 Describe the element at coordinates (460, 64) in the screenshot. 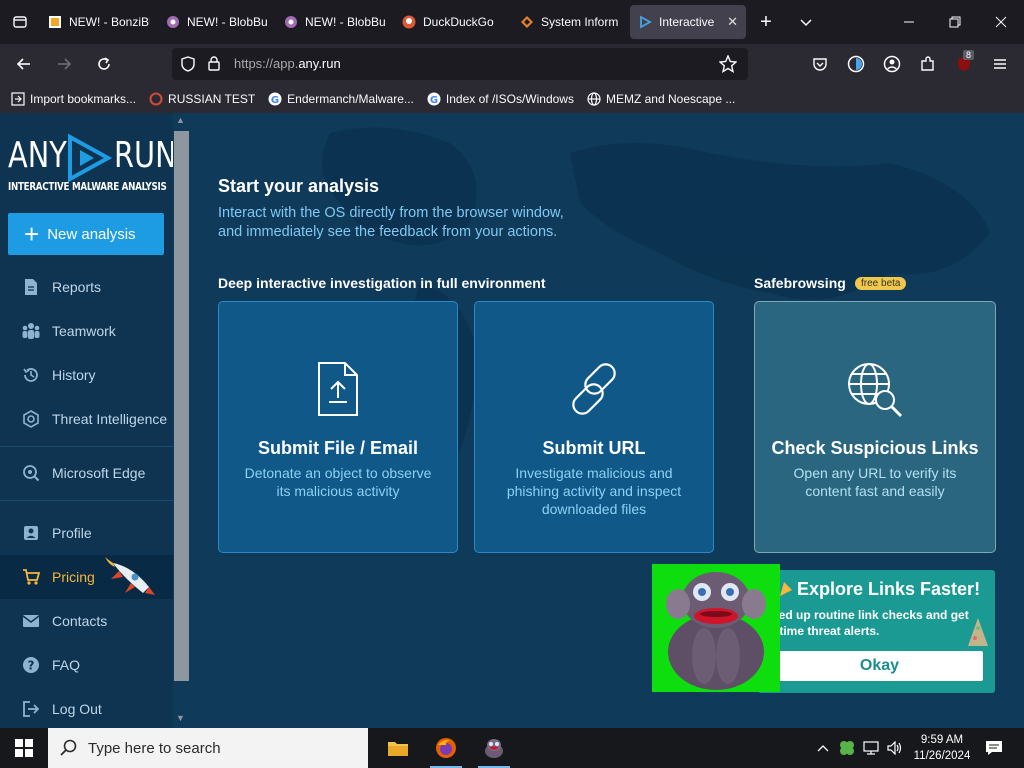

I see `address-bar: https://app.any.run` at that location.